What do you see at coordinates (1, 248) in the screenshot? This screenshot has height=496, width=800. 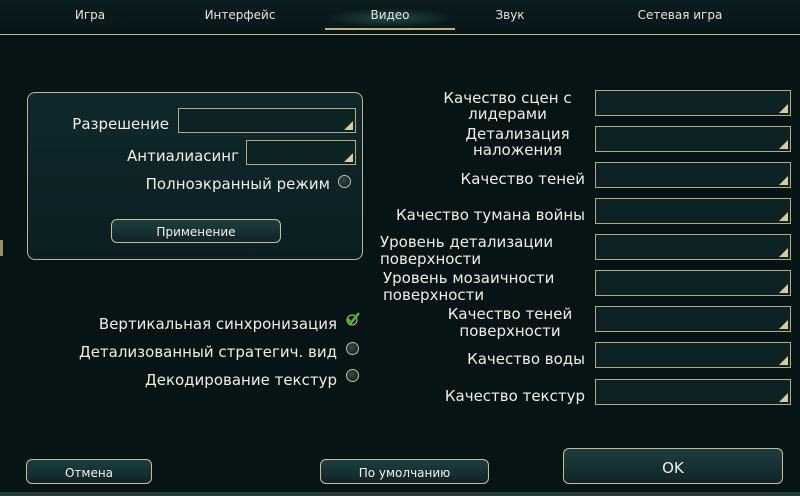 I see `left-edge-ornament` at bounding box center [1, 248].